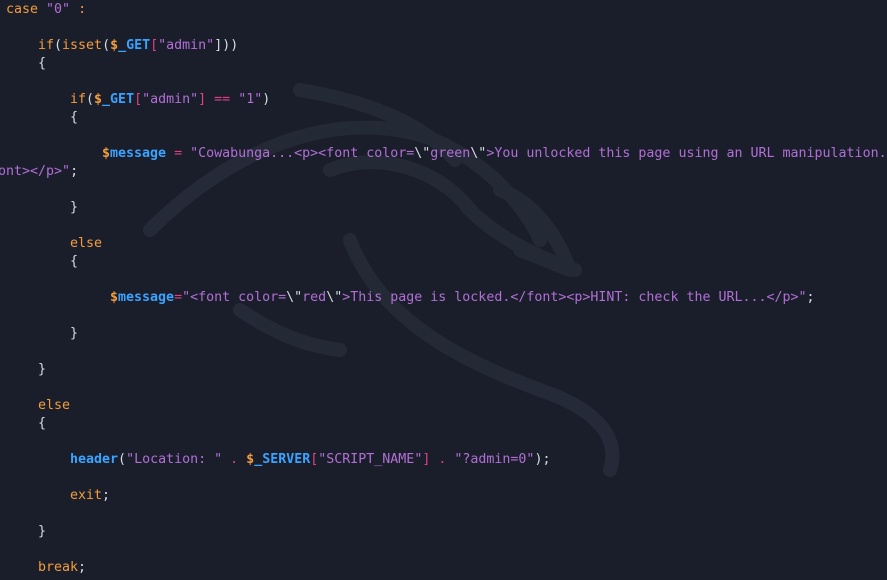 The image size is (887, 580). I want to click on code-line-case: case "0" :, so click(46, 10).